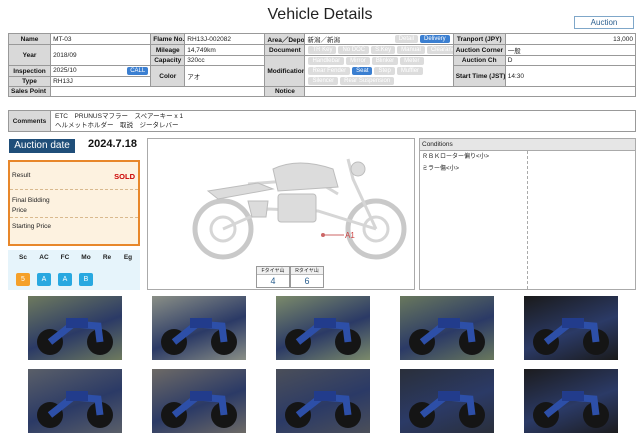  What do you see at coordinates (362, 71) in the screenshot?
I see `modification-badge: Seat` at bounding box center [362, 71].